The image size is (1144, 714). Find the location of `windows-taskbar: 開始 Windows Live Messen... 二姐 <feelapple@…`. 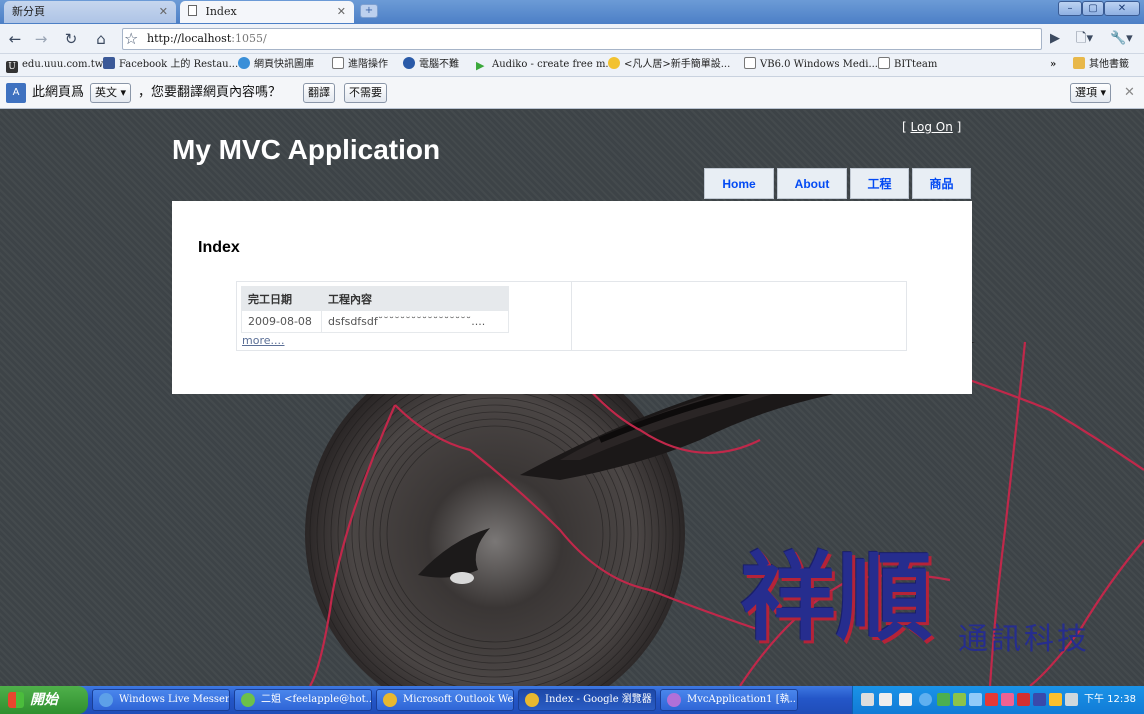

windows-taskbar: 開始 Windows Live Messen... 二姐 <feelapple@… is located at coordinates (572, 700).